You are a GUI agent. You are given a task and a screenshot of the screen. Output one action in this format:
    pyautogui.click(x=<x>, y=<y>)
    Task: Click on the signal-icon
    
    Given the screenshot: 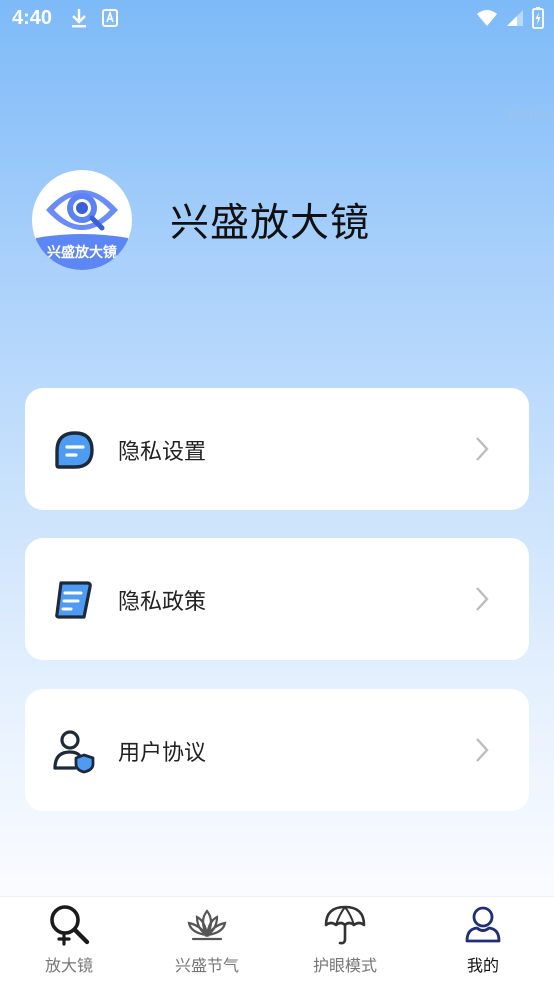 What is the action you would take?
    pyautogui.click(x=515, y=20)
    